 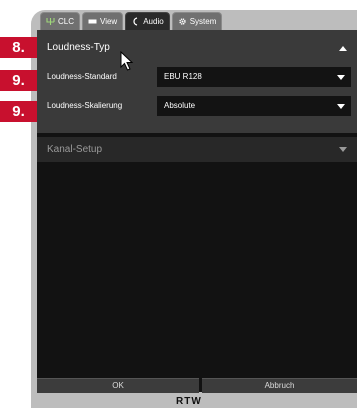 What do you see at coordinates (109, 21) in the screenshot?
I see `tab-view-label: View` at bounding box center [109, 21].